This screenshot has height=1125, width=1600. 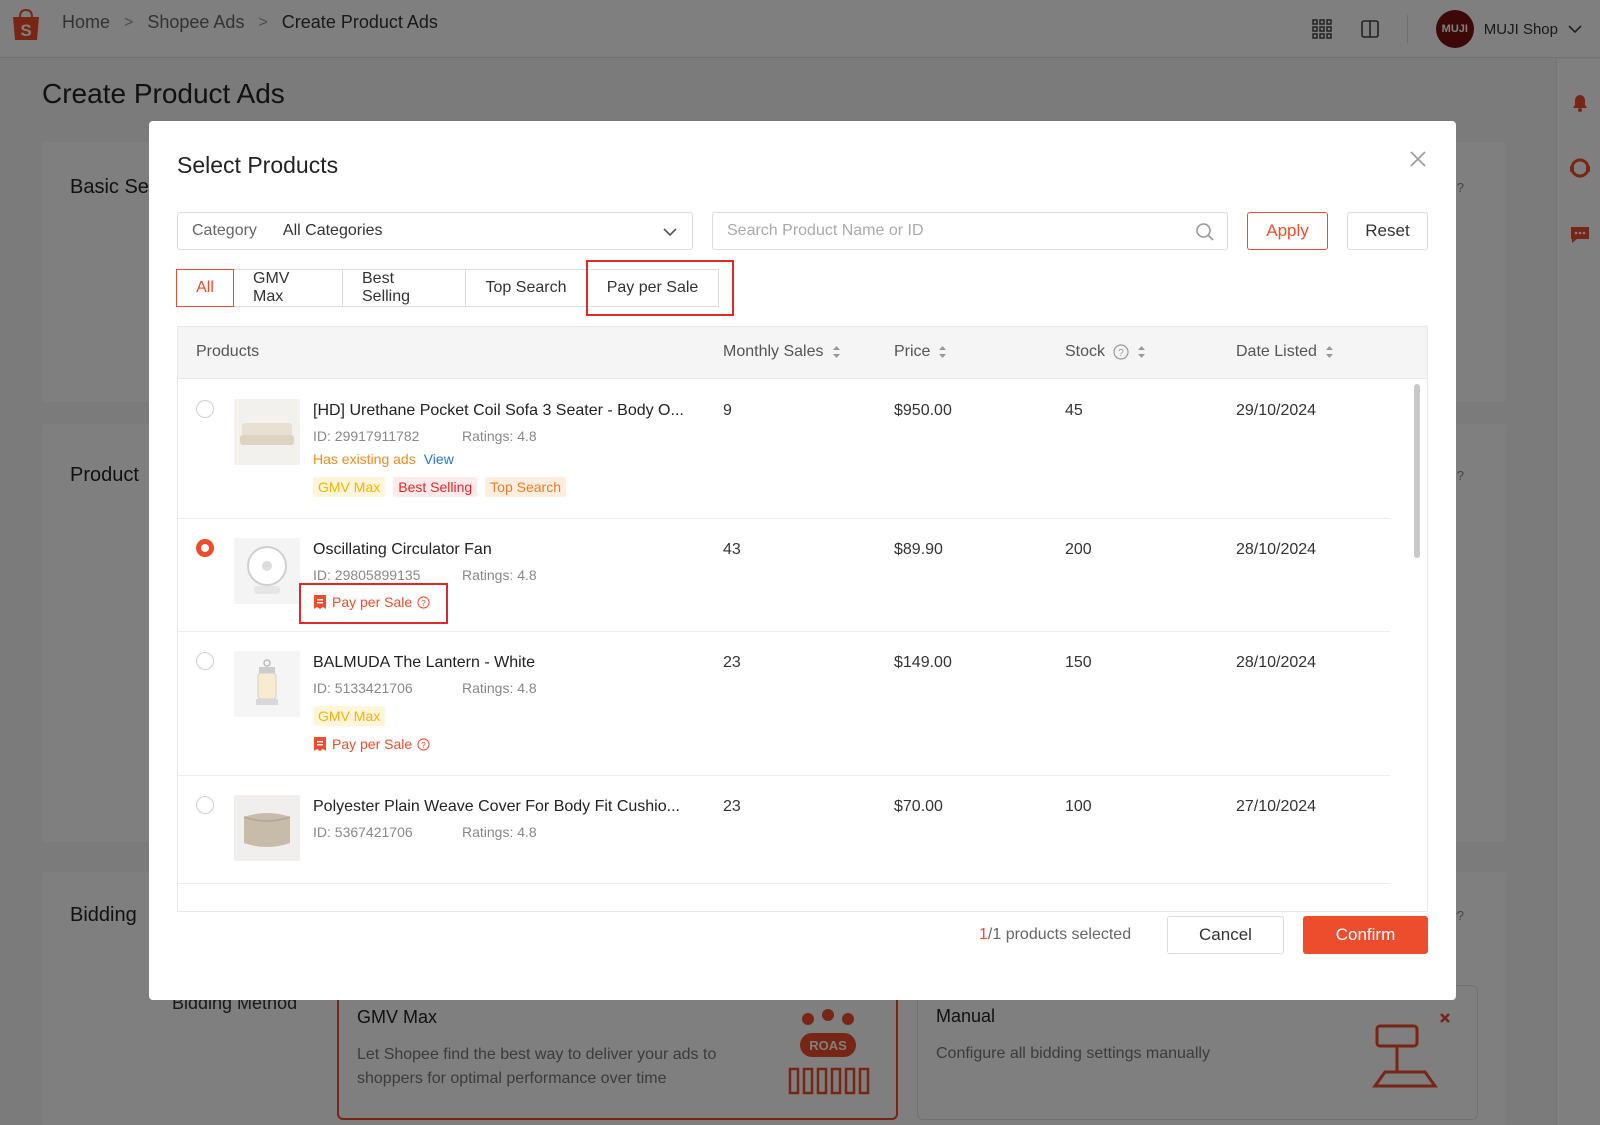 I want to click on col-monthly-sales: Monthly Sales, so click(x=782, y=352).